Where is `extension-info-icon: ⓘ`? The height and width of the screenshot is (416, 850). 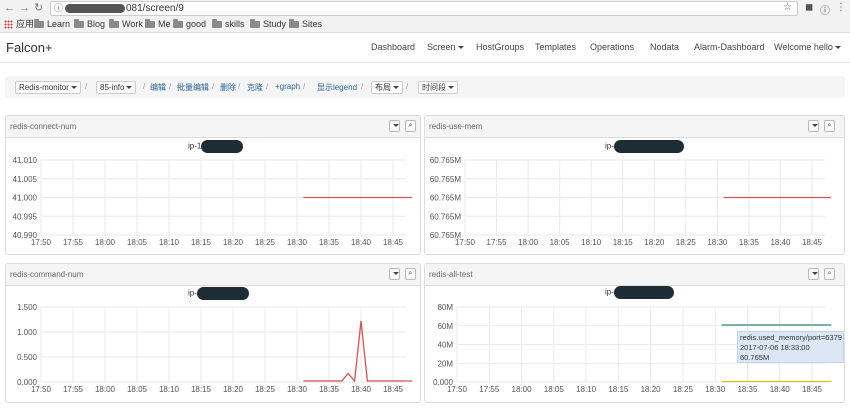 extension-info-icon: ⓘ is located at coordinates (825, 9).